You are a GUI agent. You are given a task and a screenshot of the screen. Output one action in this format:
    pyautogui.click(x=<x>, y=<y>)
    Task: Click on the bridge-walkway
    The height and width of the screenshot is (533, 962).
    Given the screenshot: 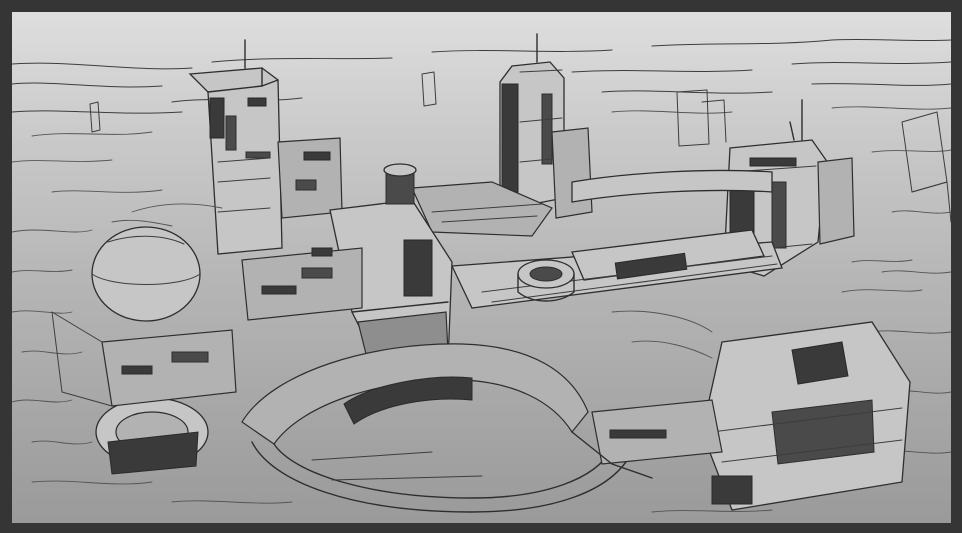 What is the action you would take?
    pyautogui.click(x=597, y=239)
    